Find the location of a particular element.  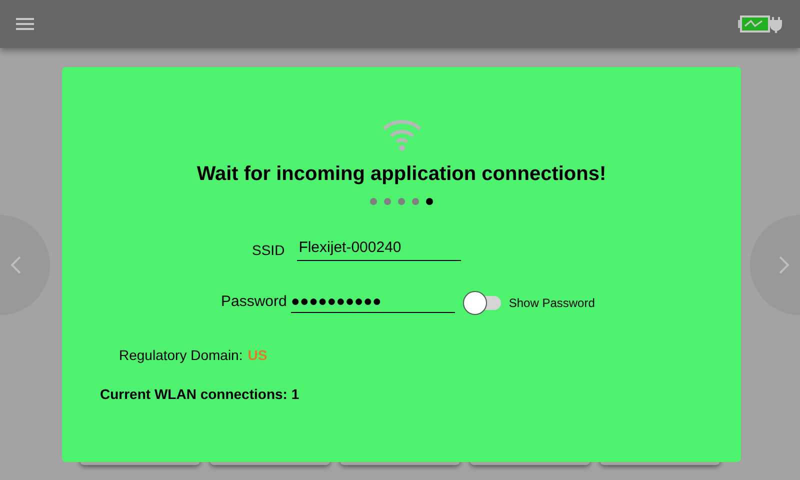

show-password-label: Show Password is located at coordinates (551, 303).